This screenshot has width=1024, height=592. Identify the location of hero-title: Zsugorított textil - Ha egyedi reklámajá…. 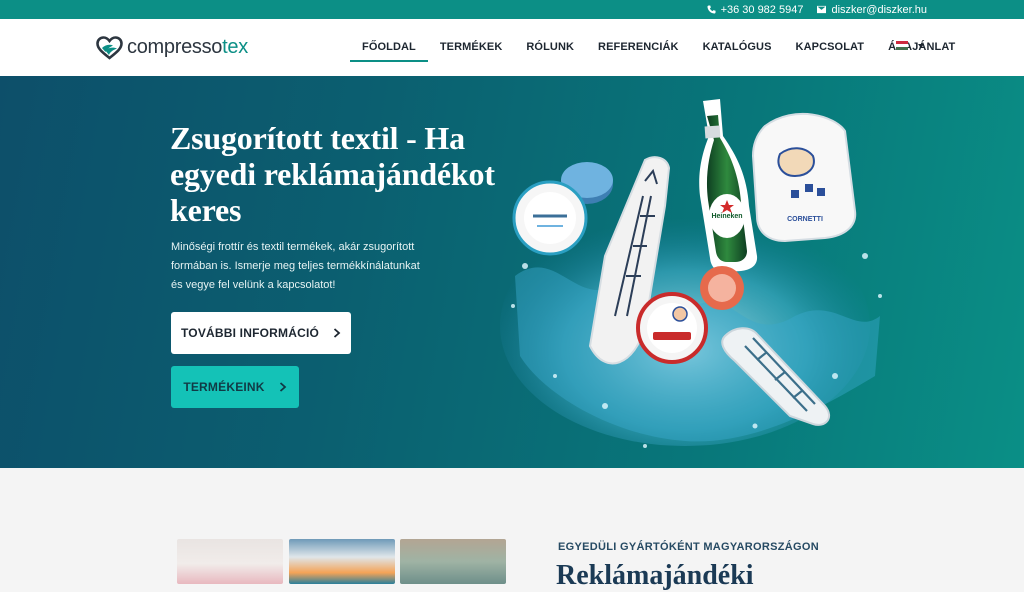
(332, 174).